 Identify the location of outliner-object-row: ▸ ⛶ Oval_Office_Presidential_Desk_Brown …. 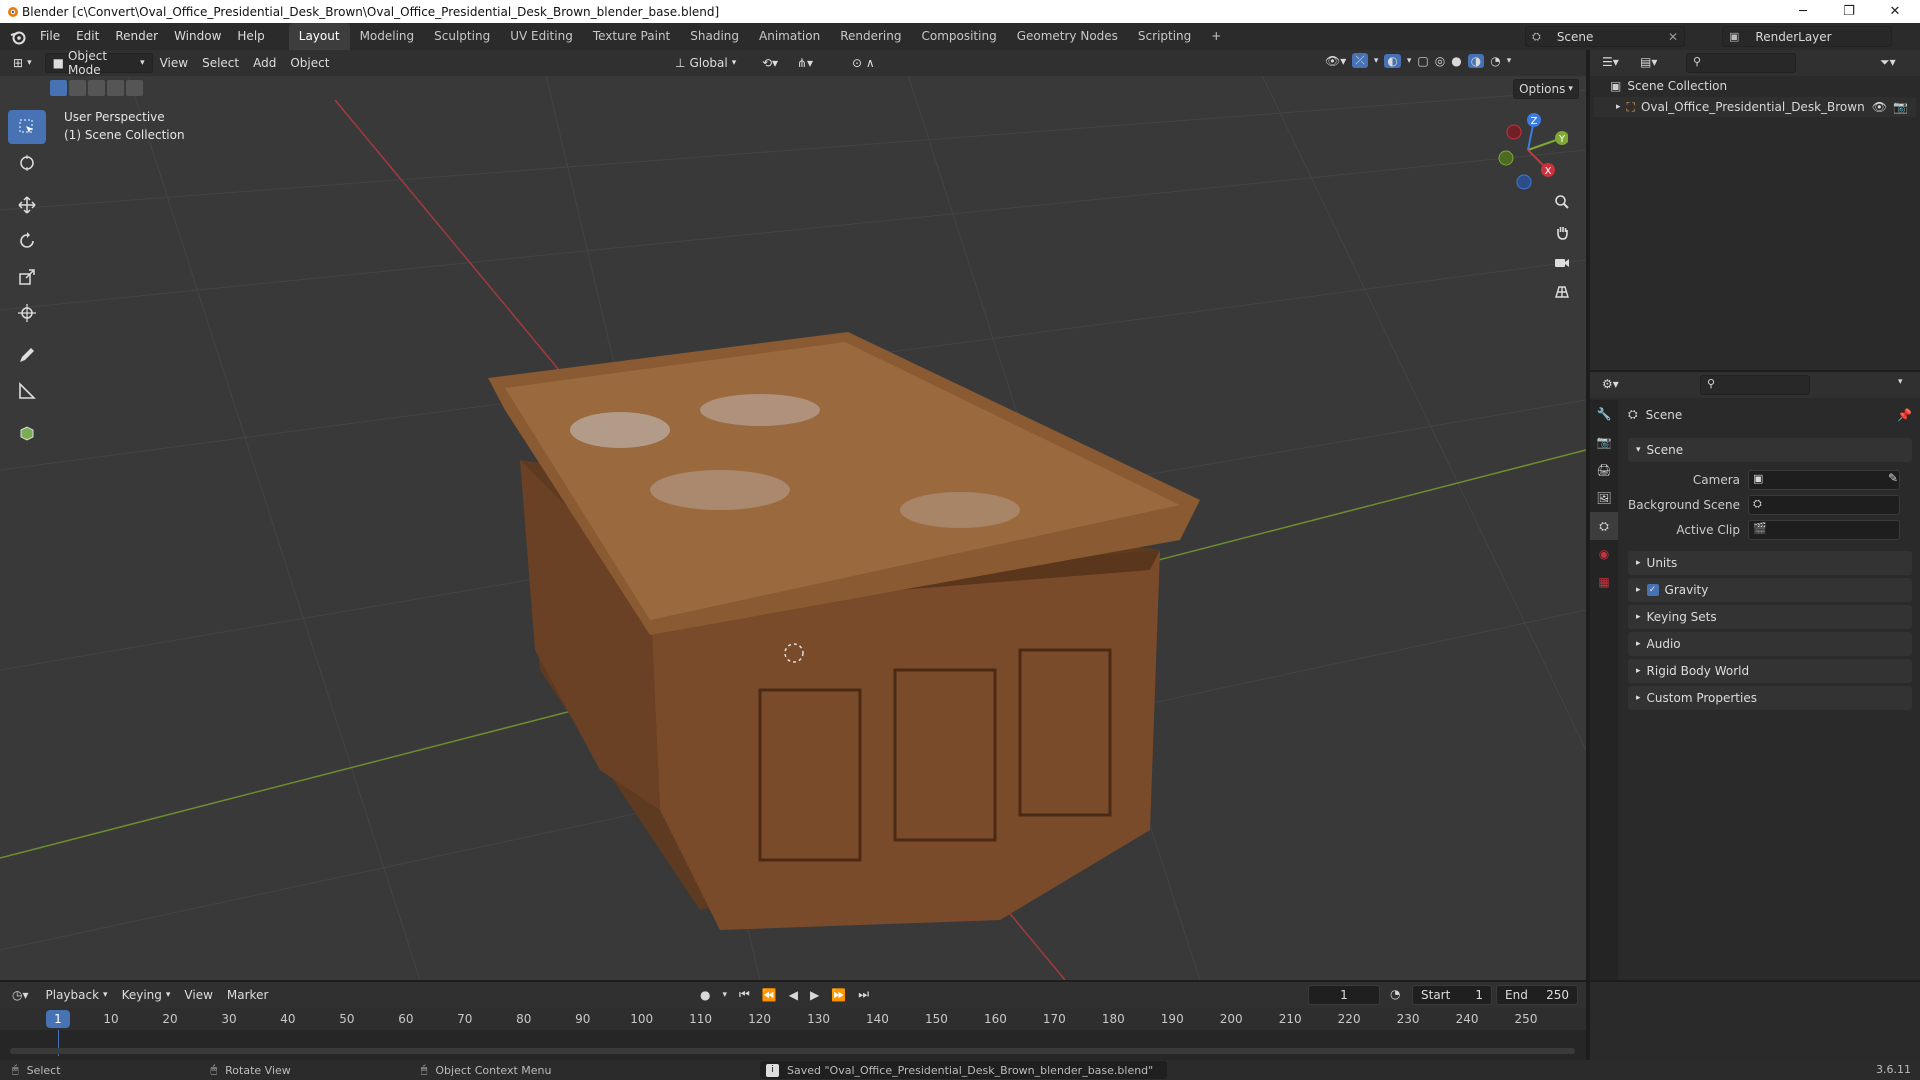
(1755, 107).